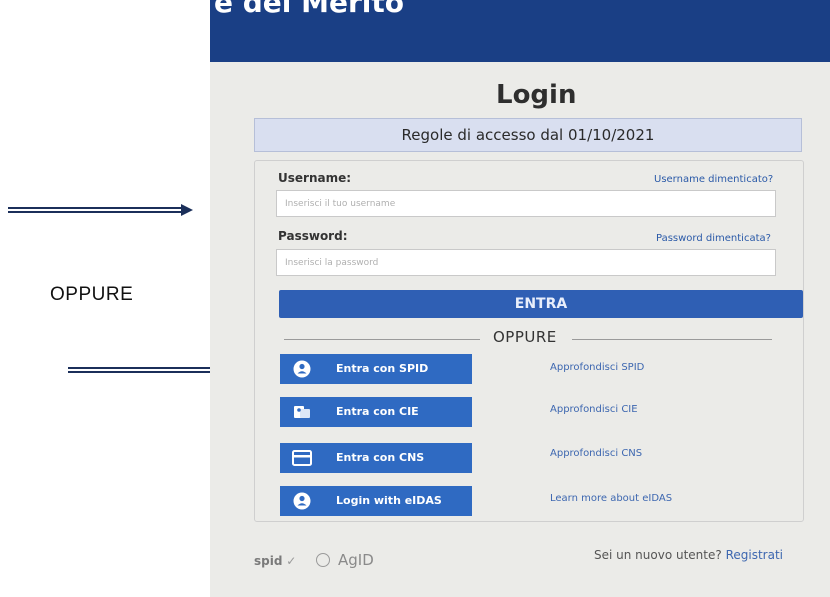 The height and width of the screenshot is (597, 830). Describe the element at coordinates (313, 236) in the screenshot. I see `password-label: Password:` at that location.